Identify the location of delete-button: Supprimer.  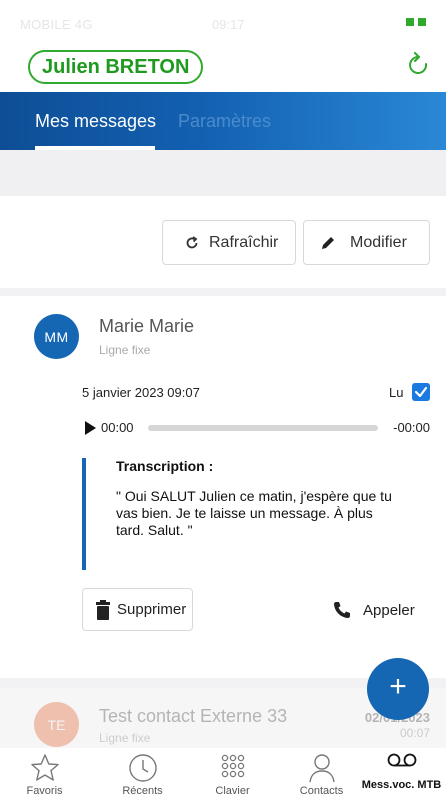
(137, 609).